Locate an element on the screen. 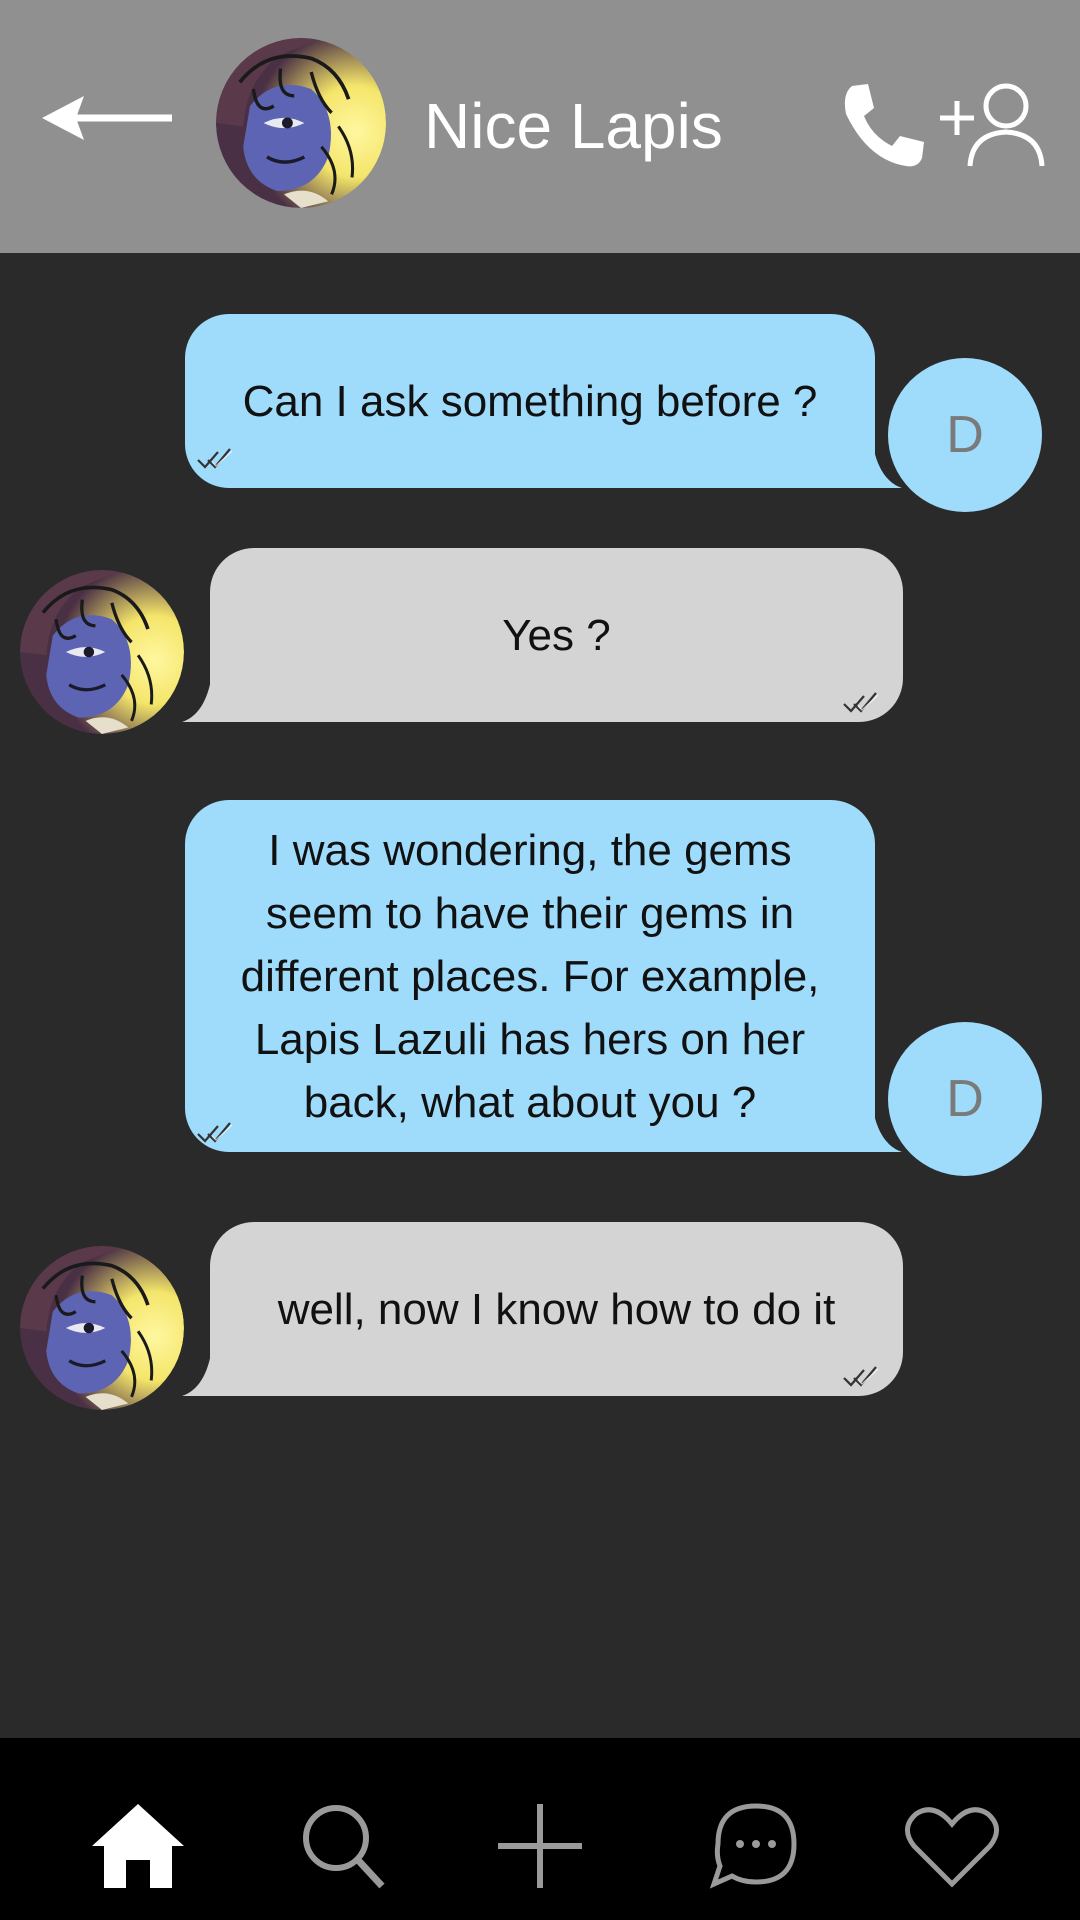  heart-icon is located at coordinates (952, 1847).